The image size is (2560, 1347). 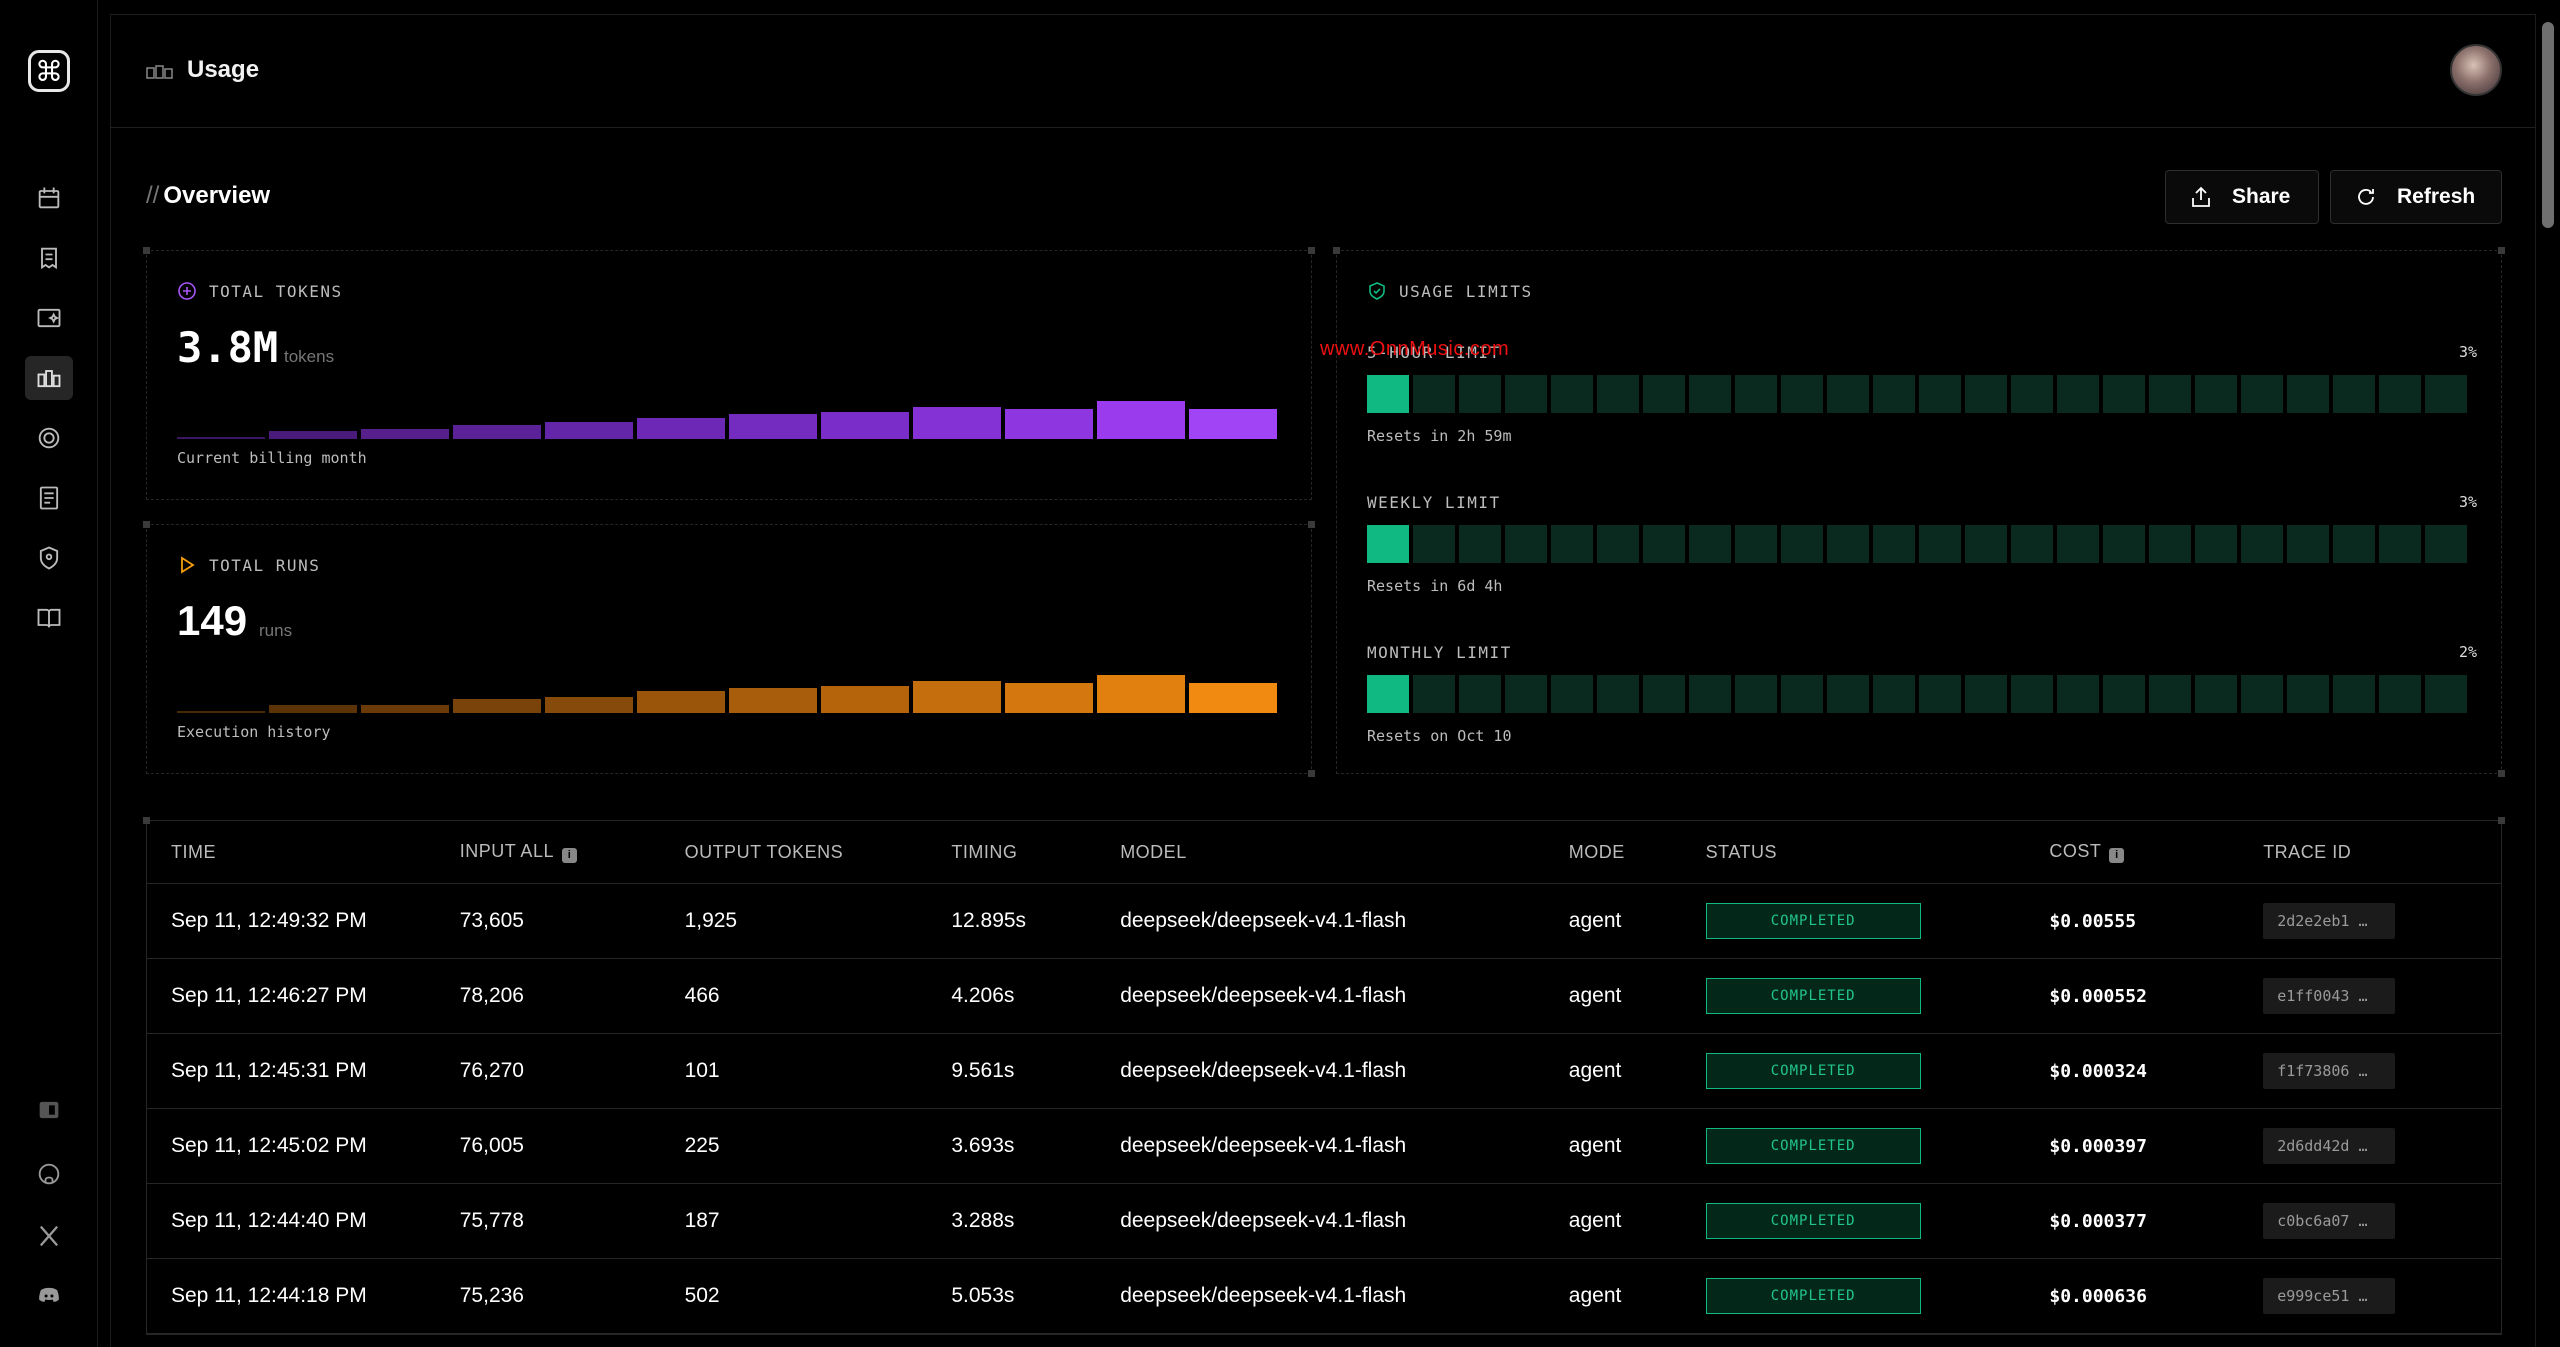 What do you see at coordinates (2156, 852) in the screenshot?
I see `col-header-cost: COST i` at bounding box center [2156, 852].